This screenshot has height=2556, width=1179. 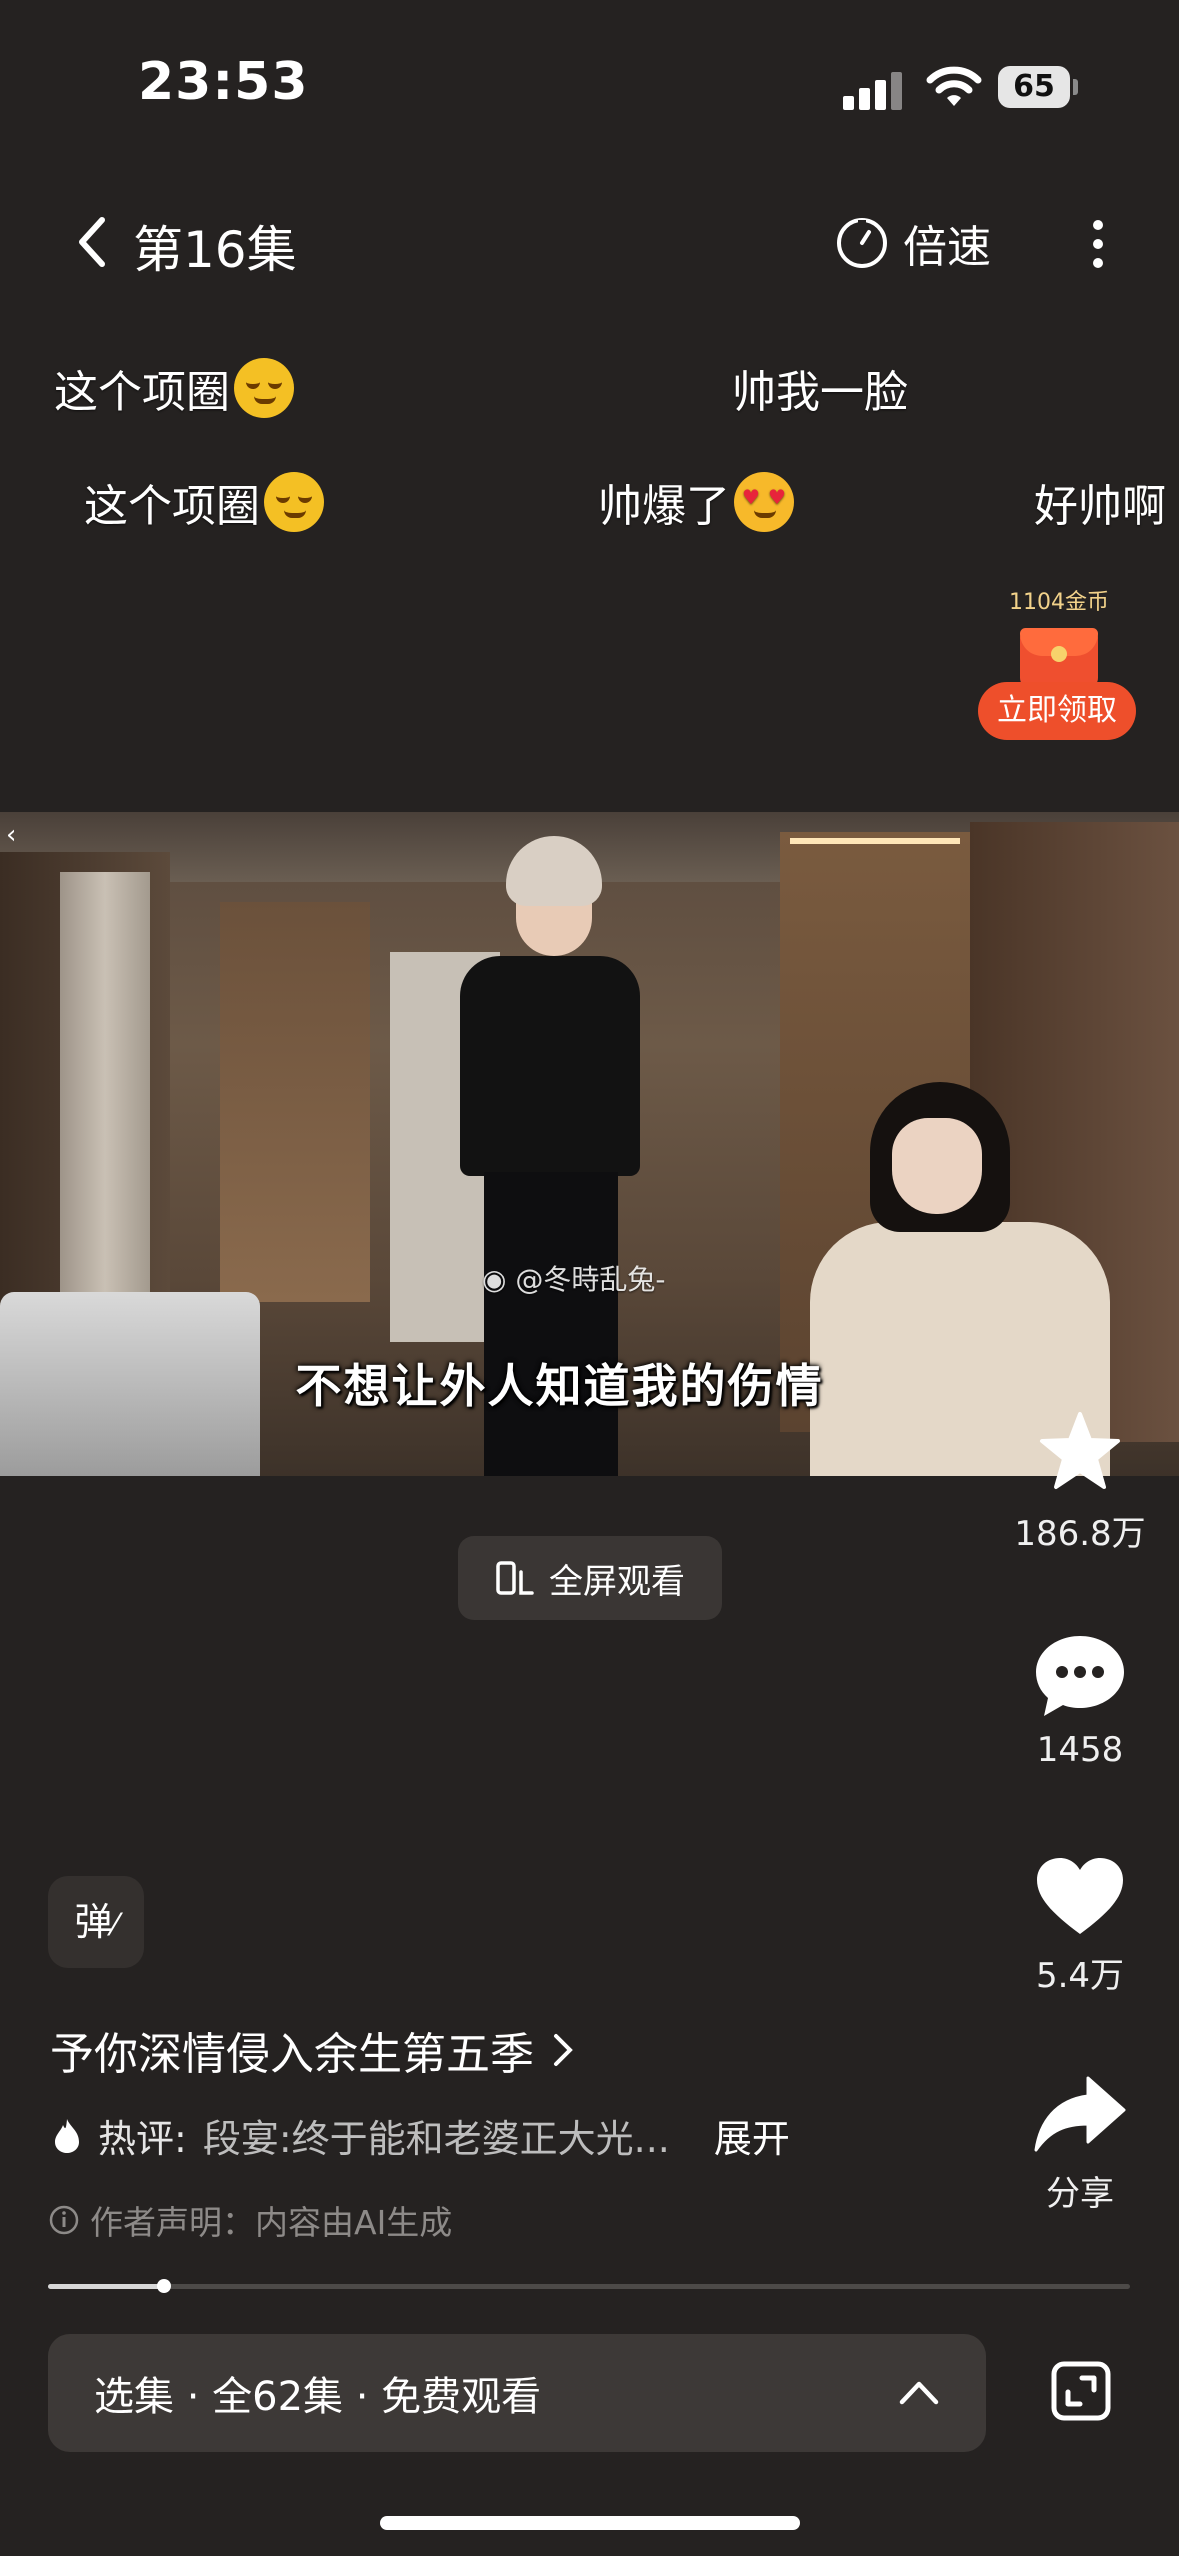 What do you see at coordinates (764, 502) in the screenshot?
I see `heart-eyes-emoji-icon: ♥ ♥` at bounding box center [764, 502].